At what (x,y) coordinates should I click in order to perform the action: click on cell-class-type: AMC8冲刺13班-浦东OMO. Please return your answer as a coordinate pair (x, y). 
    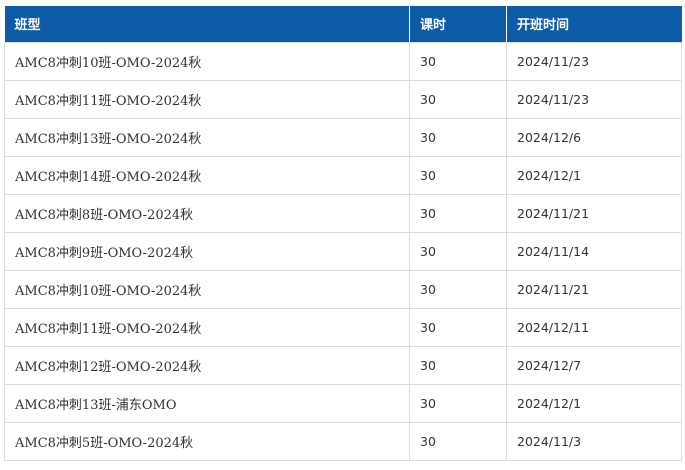
    Looking at the image, I should click on (207, 403).